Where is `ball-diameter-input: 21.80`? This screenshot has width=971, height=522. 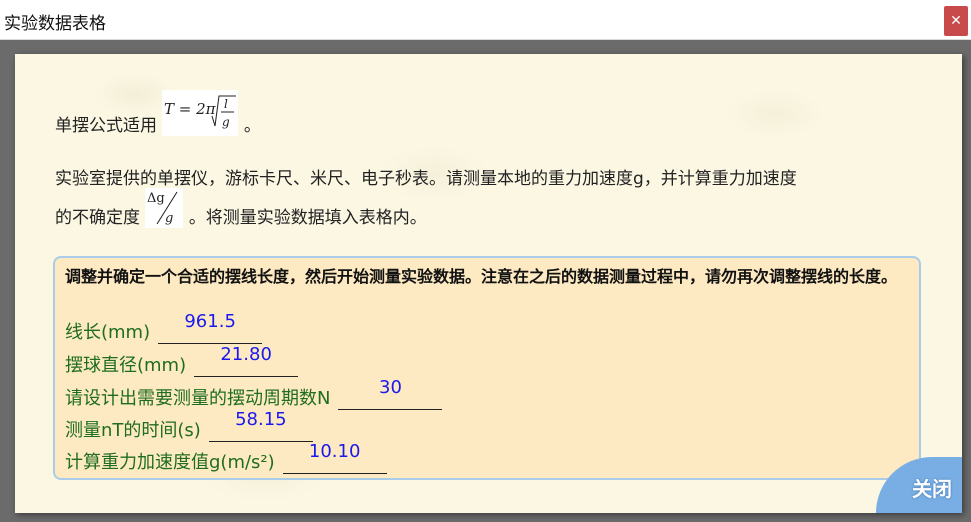
ball-diameter-input: 21.80 is located at coordinates (246, 360).